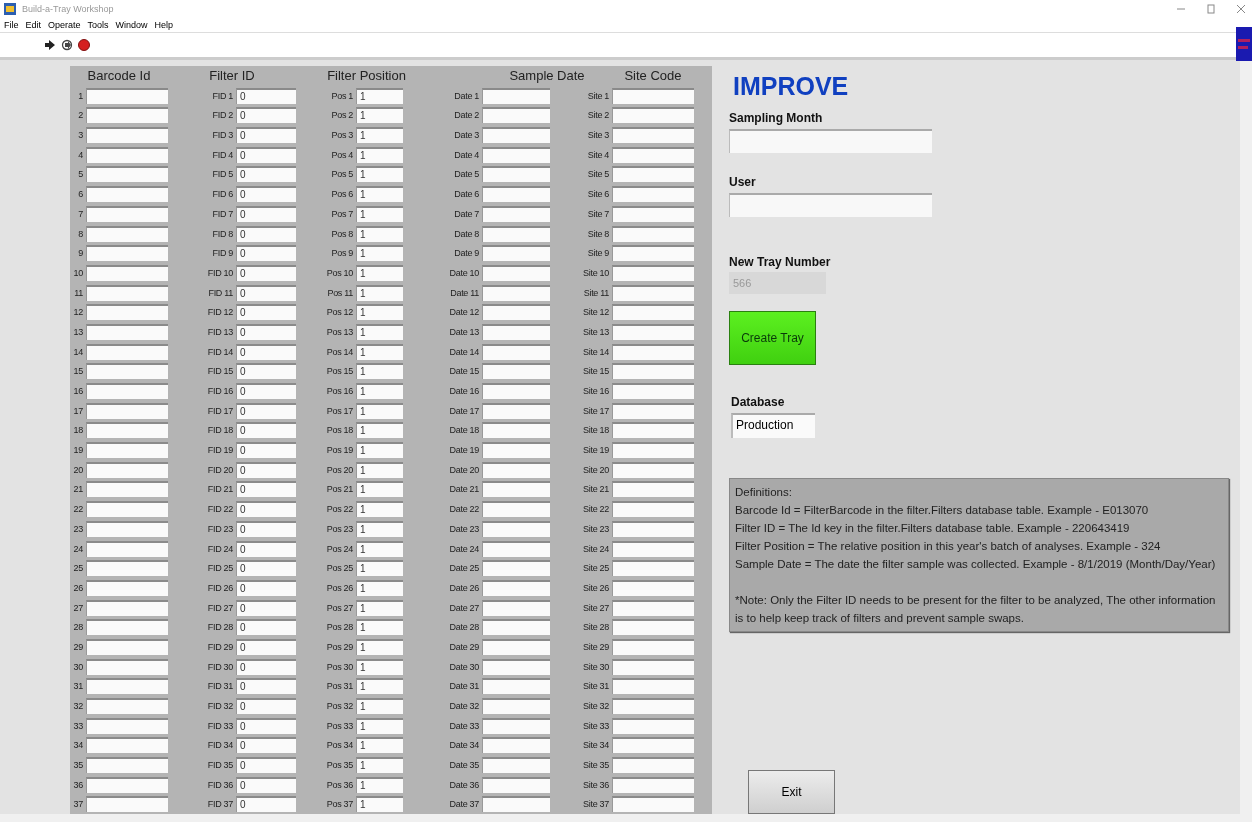 Image resolution: width=1252 pixels, height=822 pixels. What do you see at coordinates (791, 792) in the screenshot?
I see `exit-button: Exit` at bounding box center [791, 792].